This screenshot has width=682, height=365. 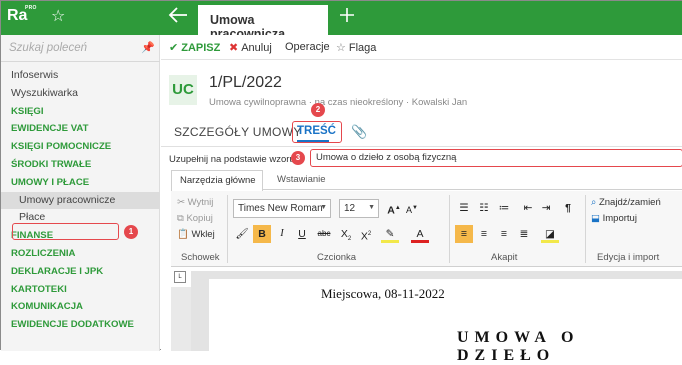 I want to click on clipboard-icon: 📋, so click(x=183, y=234).